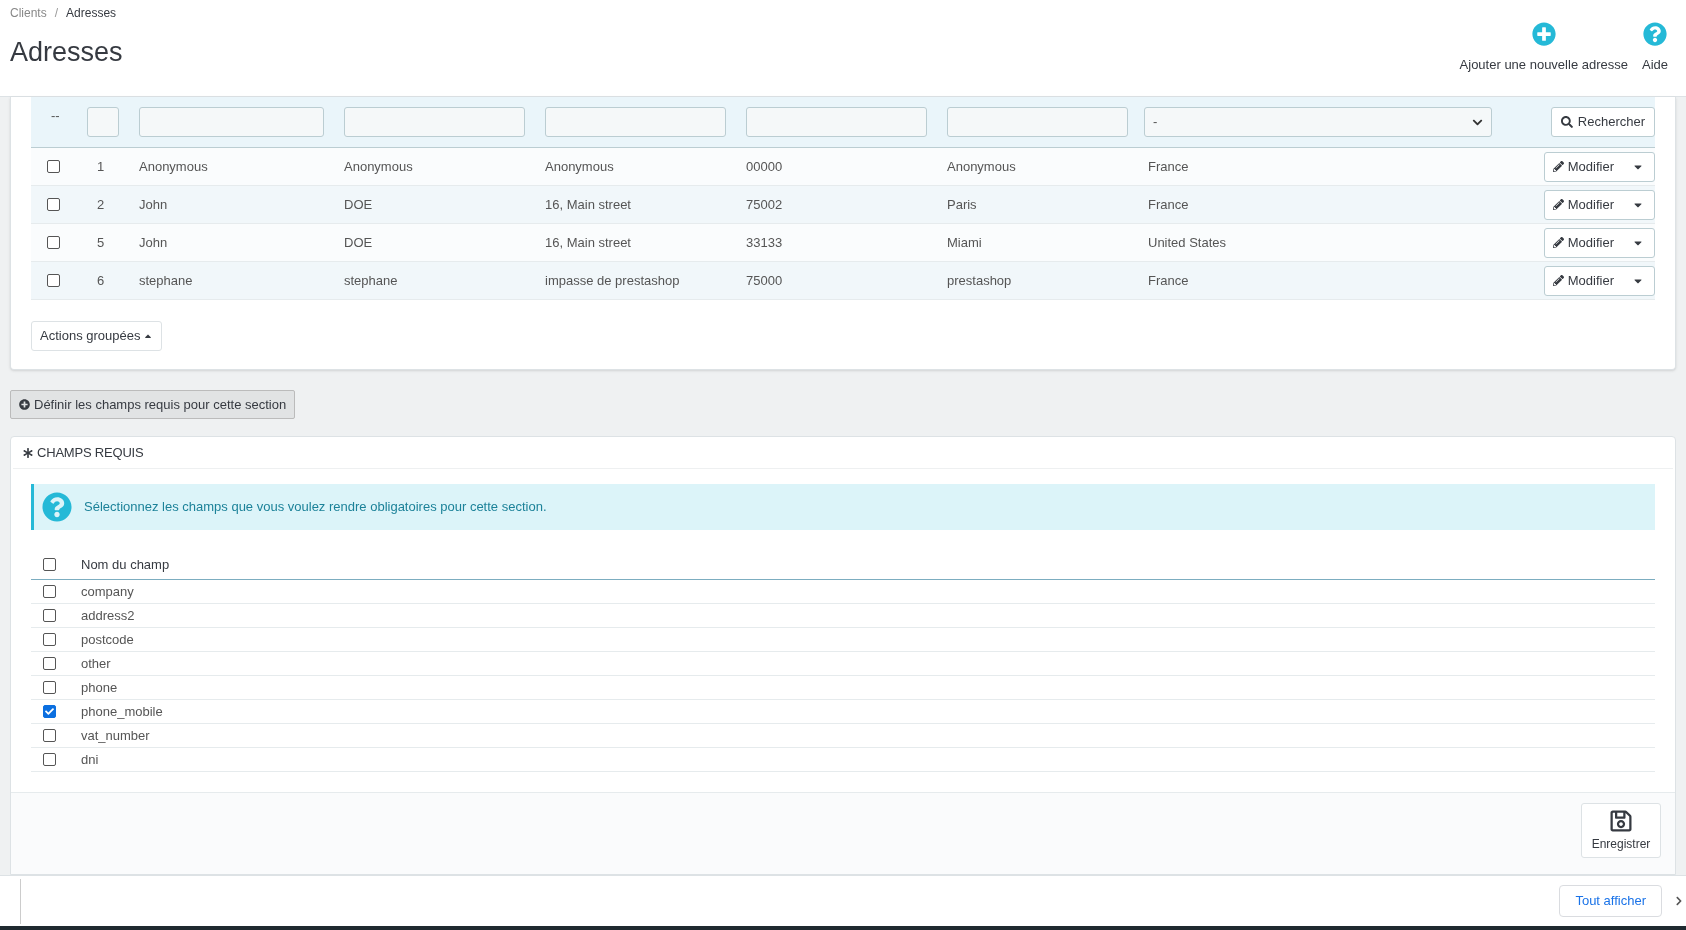 The height and width of the screenshot is (930, 1686). Describe the element at coordinates (107, 639) in the screenshot. I see `field-name: postcode` at that location.